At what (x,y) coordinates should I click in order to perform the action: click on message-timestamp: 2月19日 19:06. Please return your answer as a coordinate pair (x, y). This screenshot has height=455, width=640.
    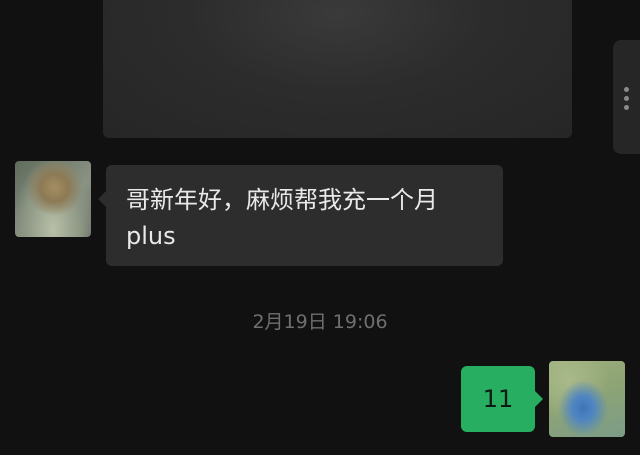
    Looking at the image, I should click on (320, 322).